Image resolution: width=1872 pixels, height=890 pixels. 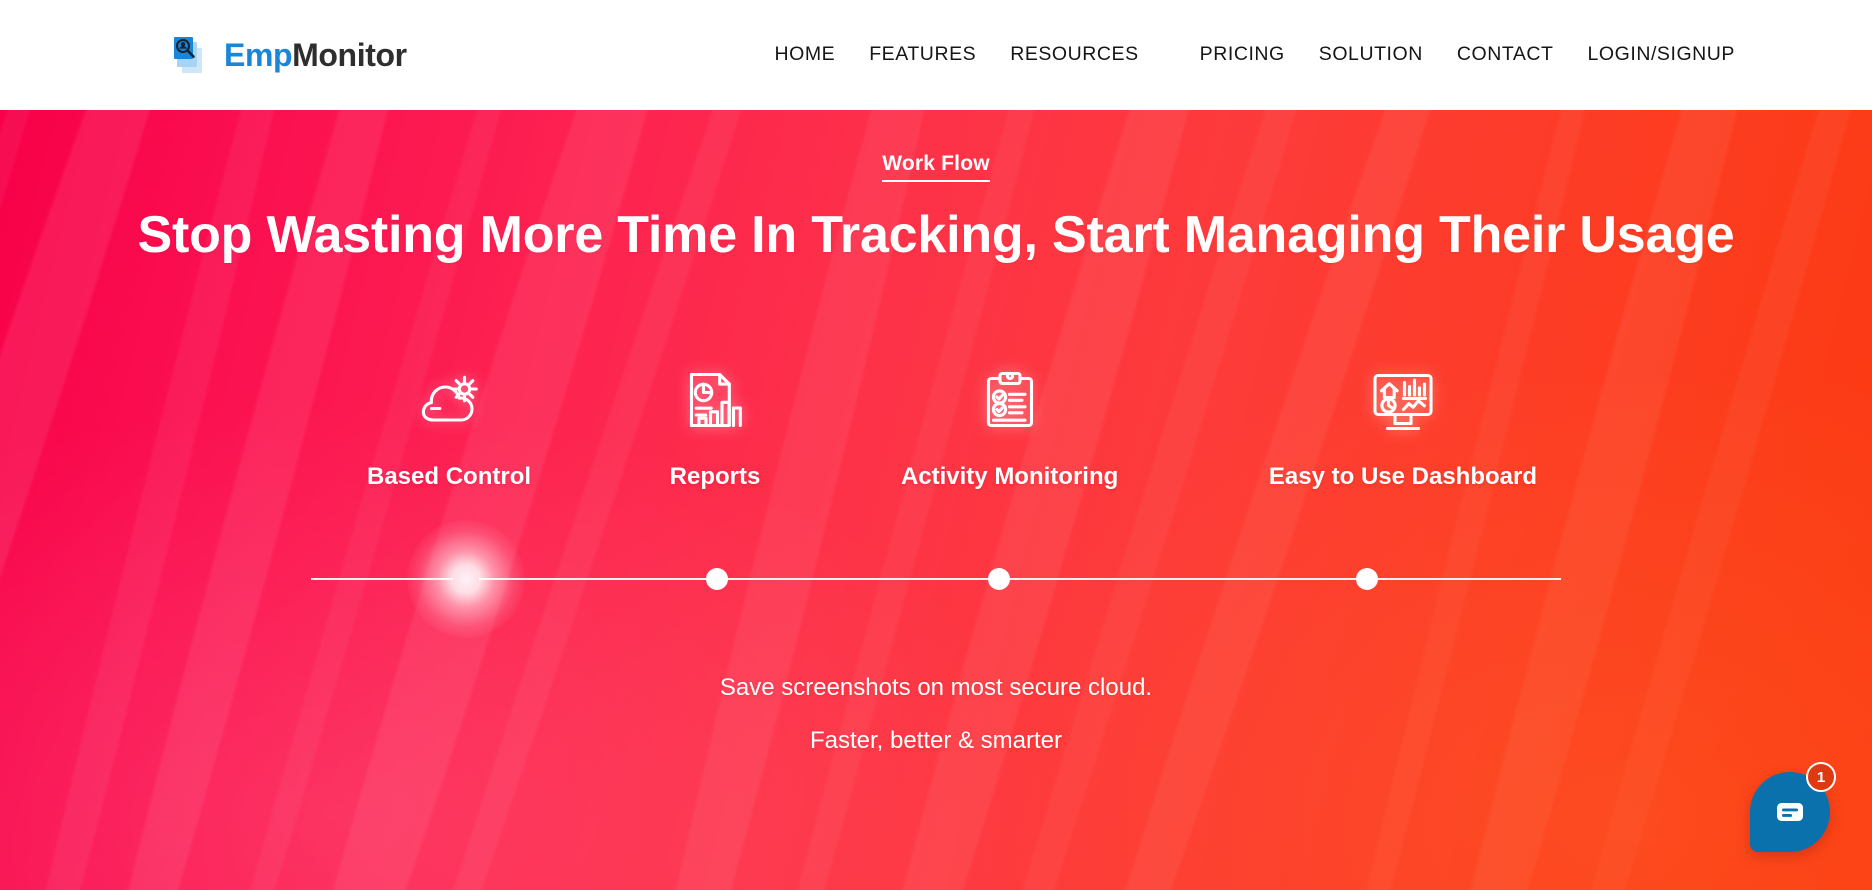 What do you see at coordinates (1010, 400) in the screenshot?
I see `clipboard-checklist-icon` at bounding box center [1010, 400].